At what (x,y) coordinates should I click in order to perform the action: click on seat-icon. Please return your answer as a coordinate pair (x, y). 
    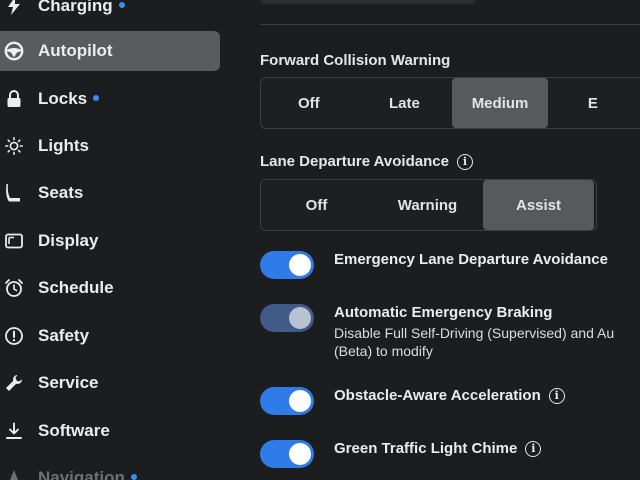
    Looking at the image, I should click on (14, 193).